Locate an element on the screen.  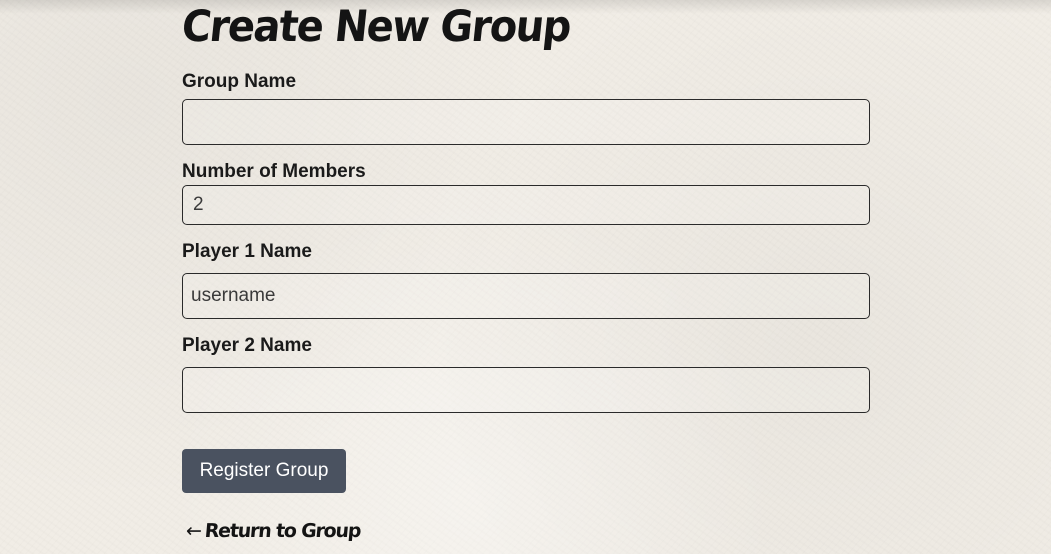
member-count-label: Number of Members is located at coordinates (274, 171).